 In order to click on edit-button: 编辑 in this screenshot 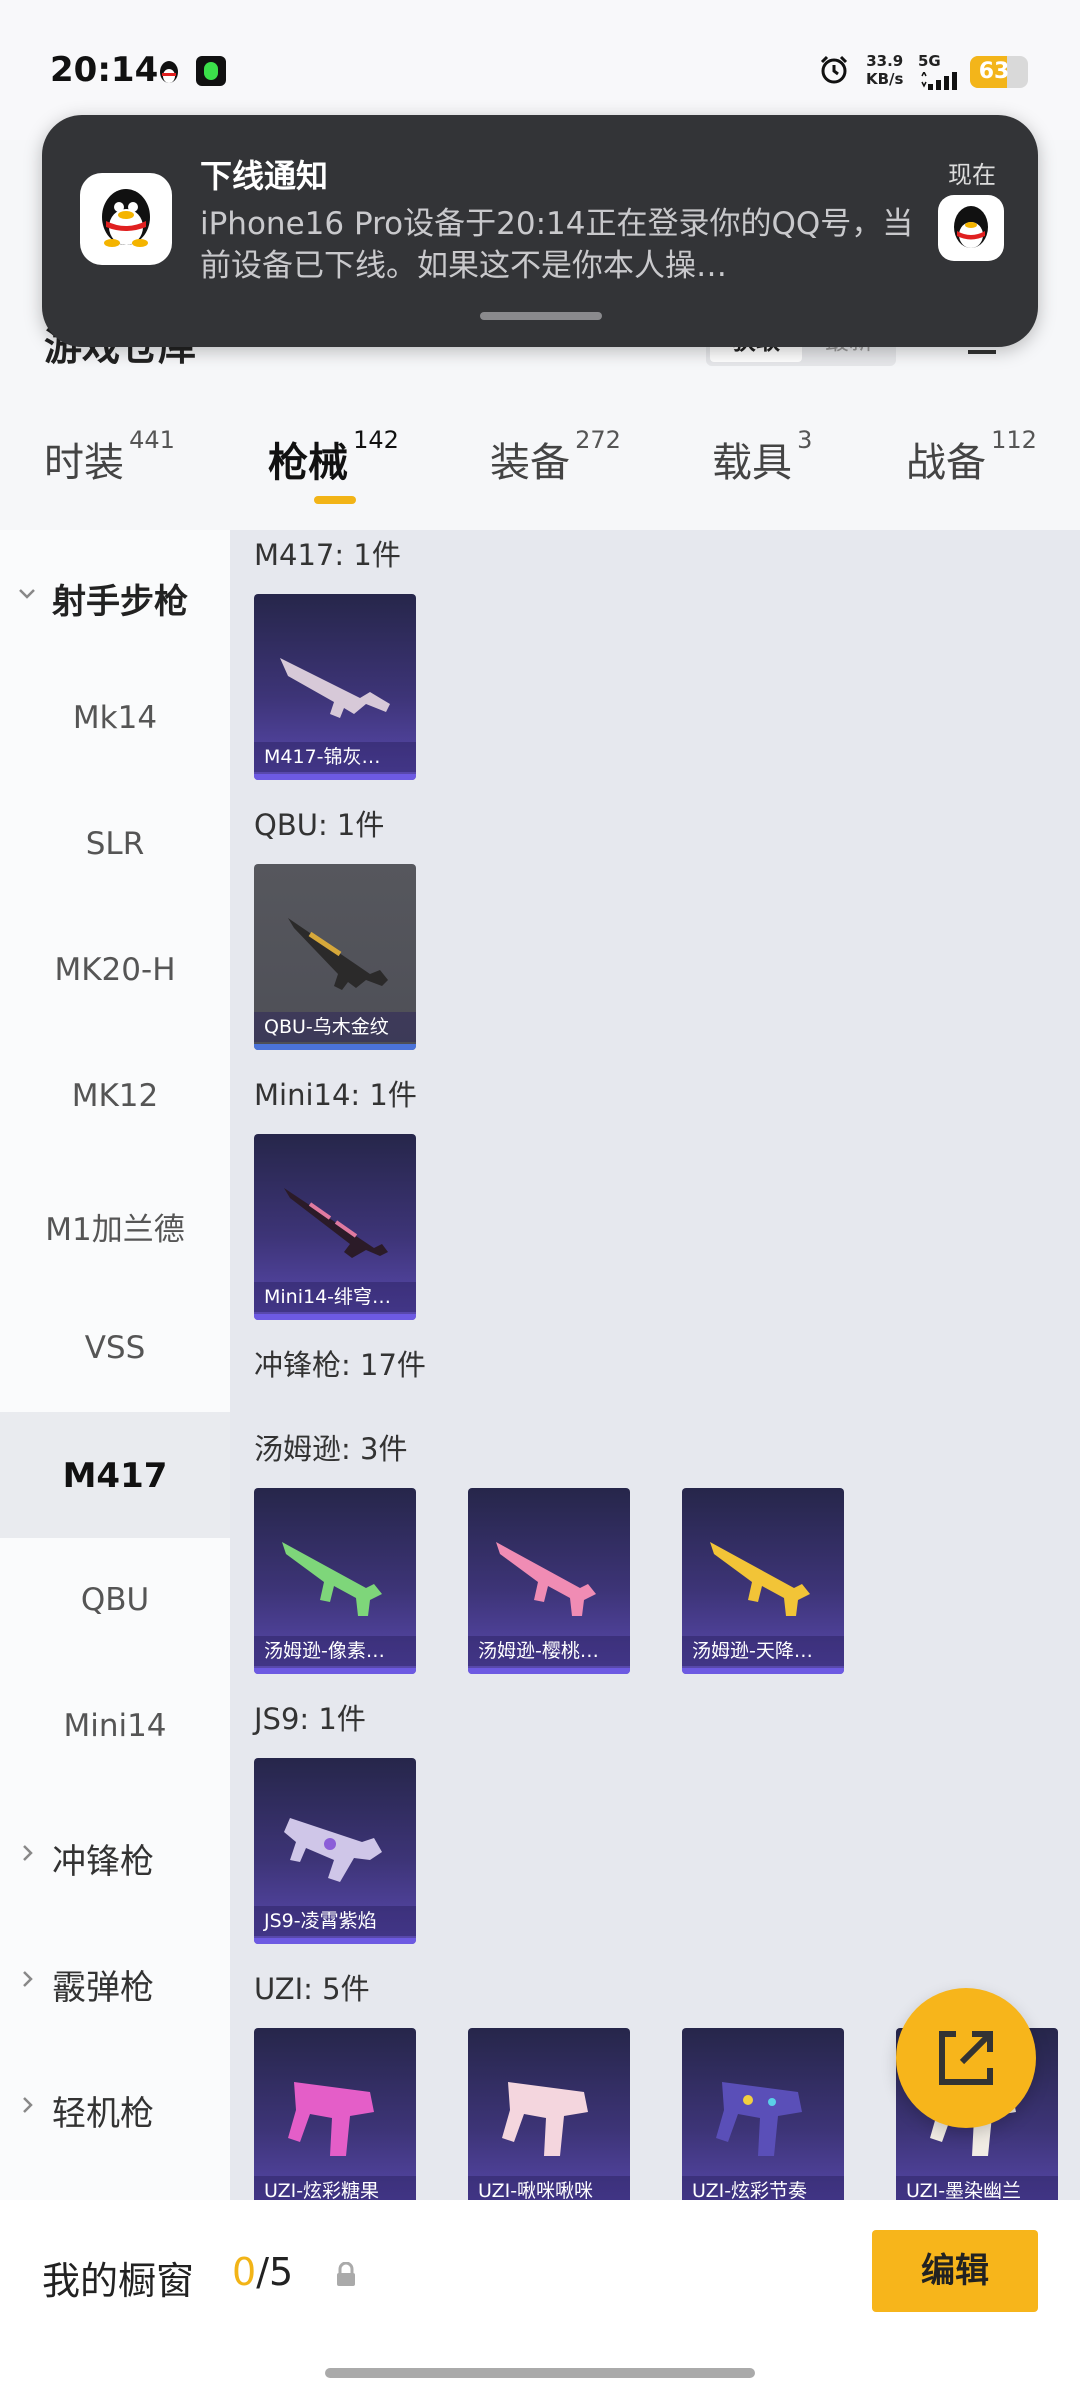, I will do `click(955, 2271)`.